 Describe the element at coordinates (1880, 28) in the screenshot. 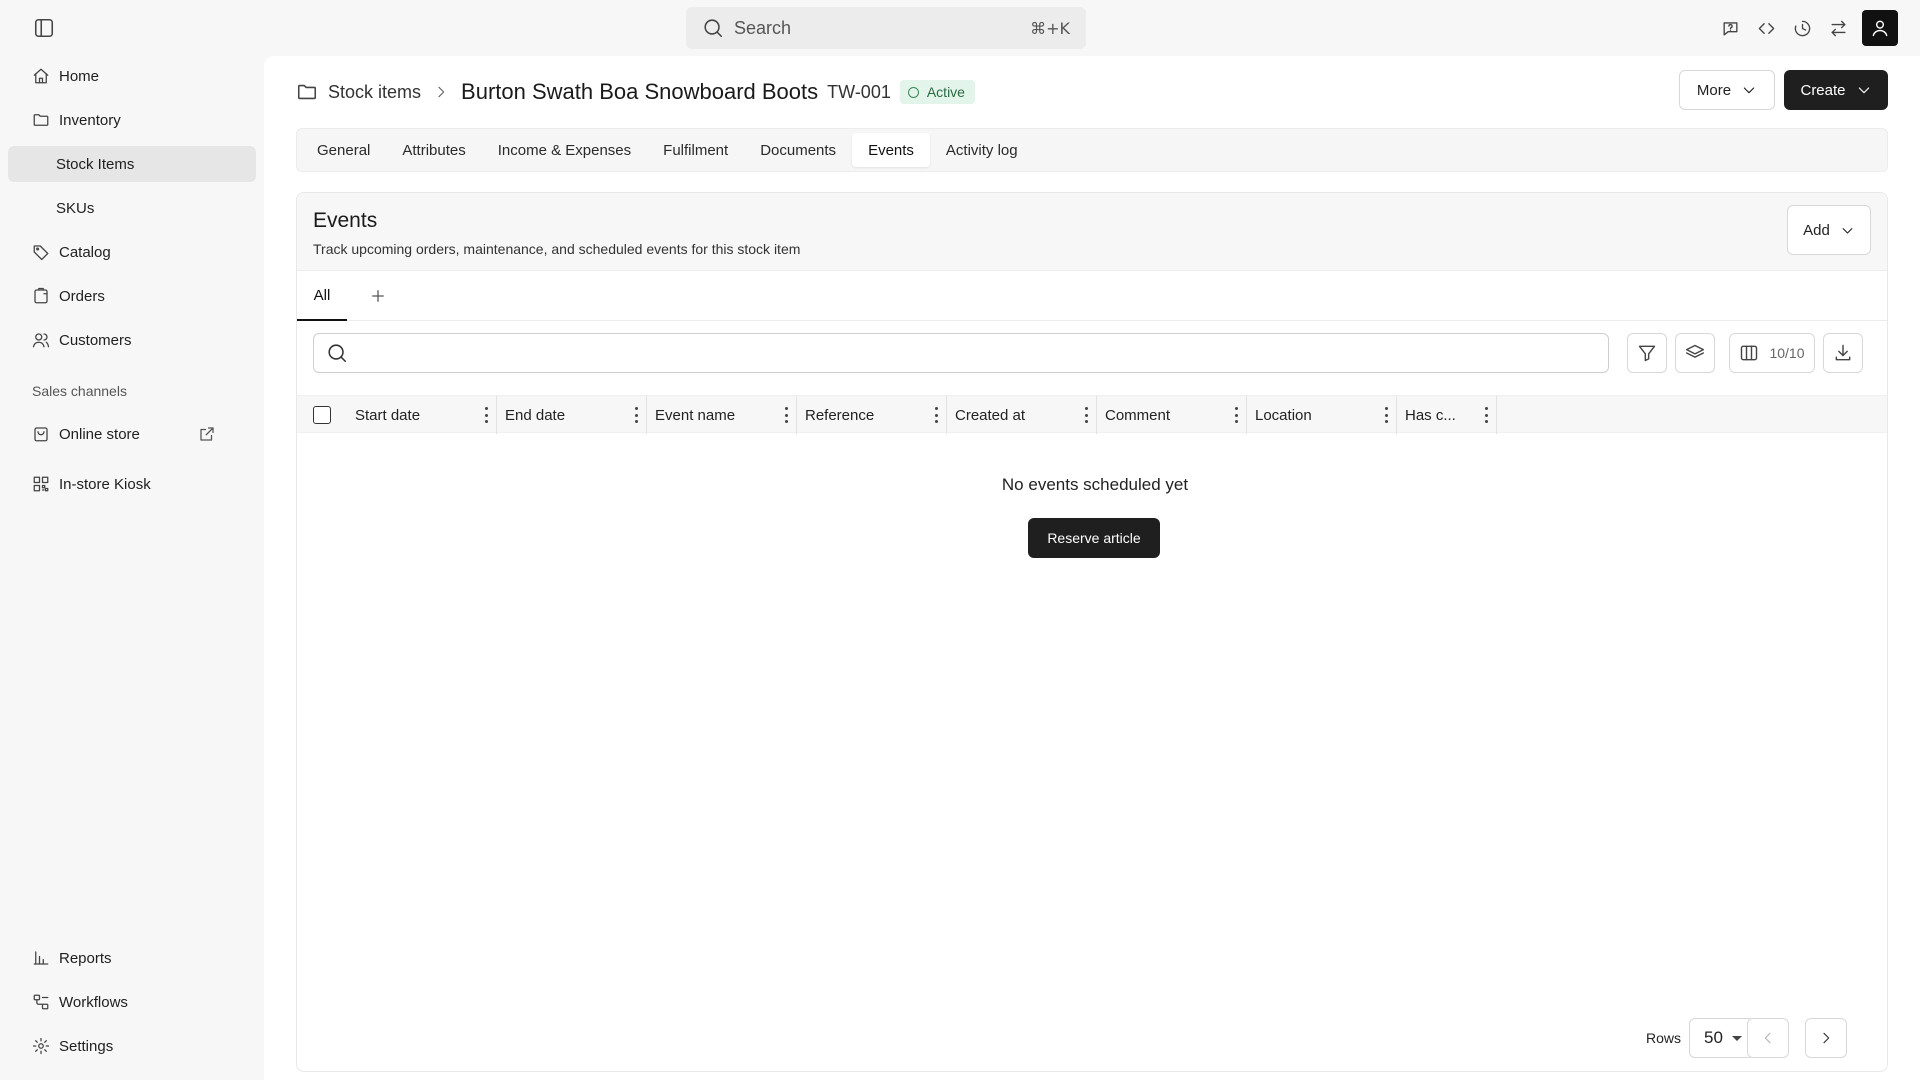

I see `user-avatar` at that location.